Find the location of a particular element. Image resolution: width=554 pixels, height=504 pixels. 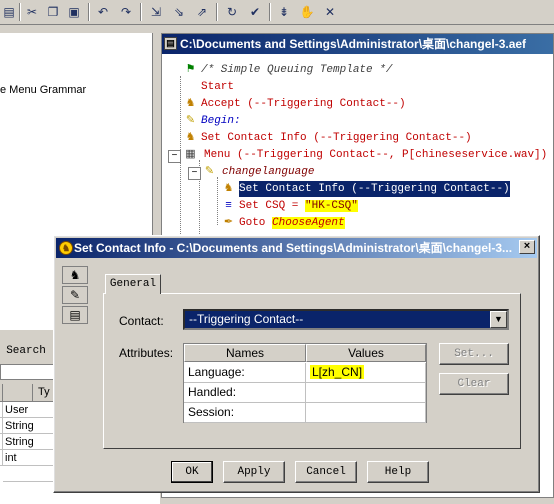

search-input is located at coordinates (30, 372).